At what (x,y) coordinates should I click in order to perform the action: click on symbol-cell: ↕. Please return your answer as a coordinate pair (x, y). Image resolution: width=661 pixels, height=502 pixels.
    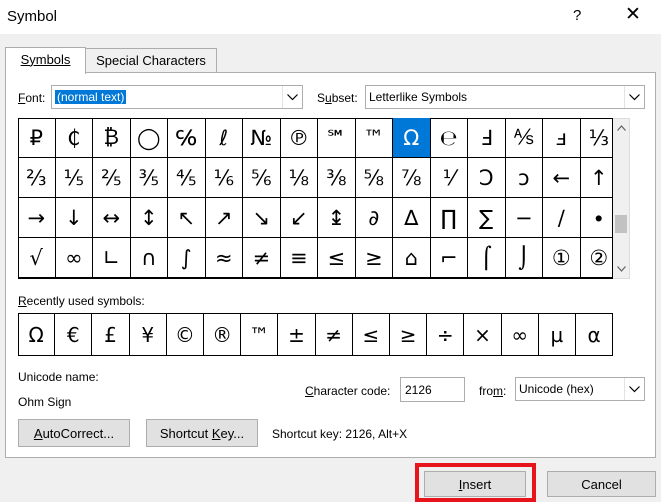
    Looking at the image, I should click on (149, 218).